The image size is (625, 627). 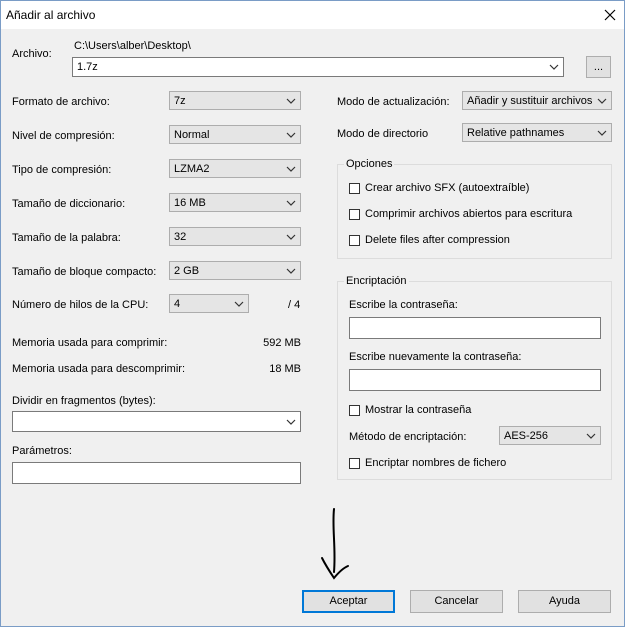 I want to click on format-label: Formato de archivo:, so click(x=61, y=102).